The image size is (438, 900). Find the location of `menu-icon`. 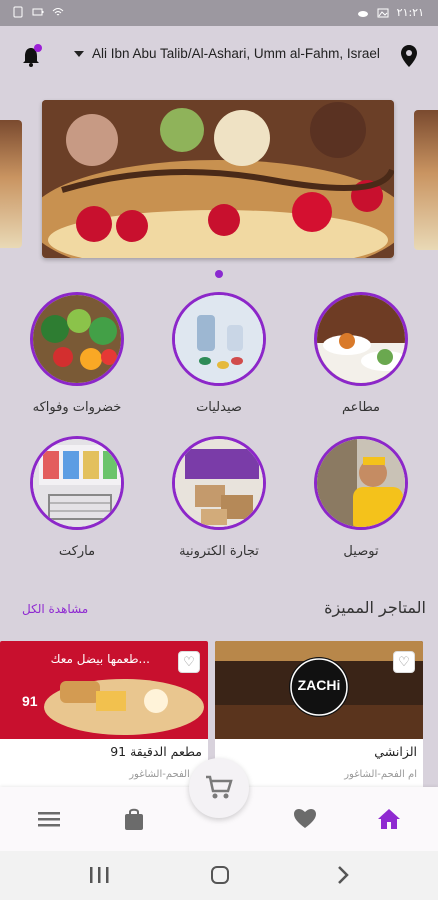

menu-icon is located at coordinates (49, 819).